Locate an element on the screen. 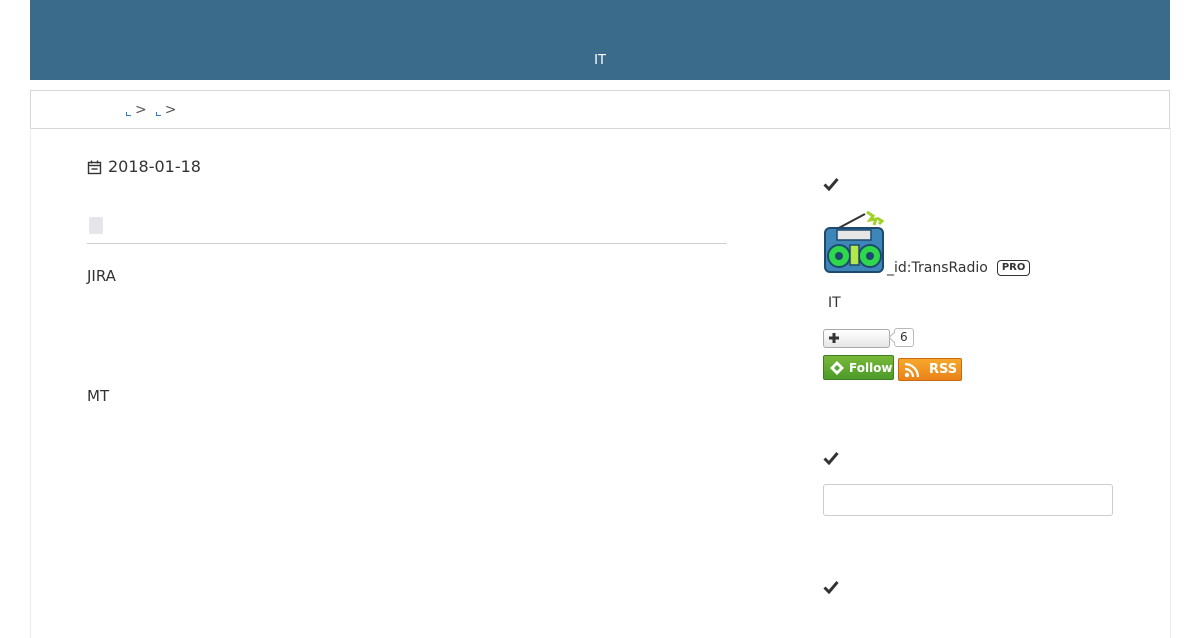  follow-button: Follow is located at coordinates (858, 367).